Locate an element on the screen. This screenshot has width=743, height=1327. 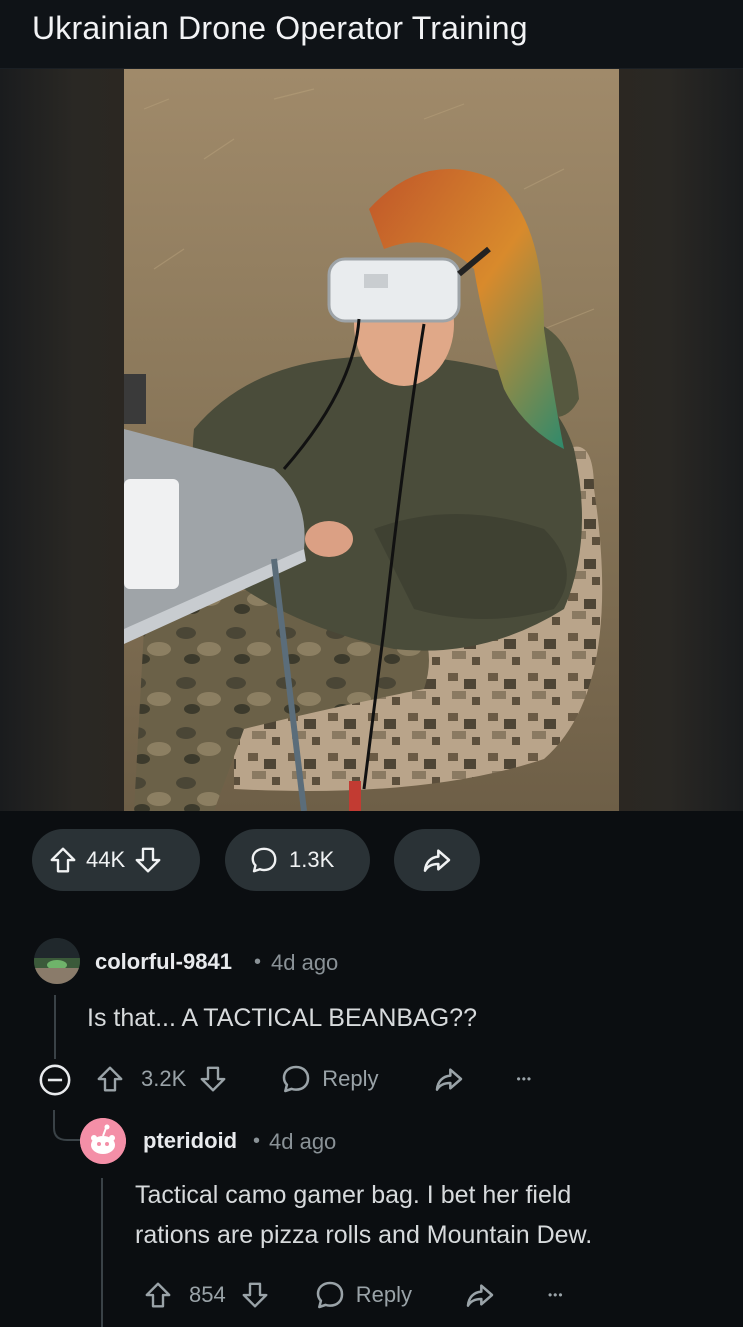
post-comments-button: 1.3K is located at coordinates (297, 860).